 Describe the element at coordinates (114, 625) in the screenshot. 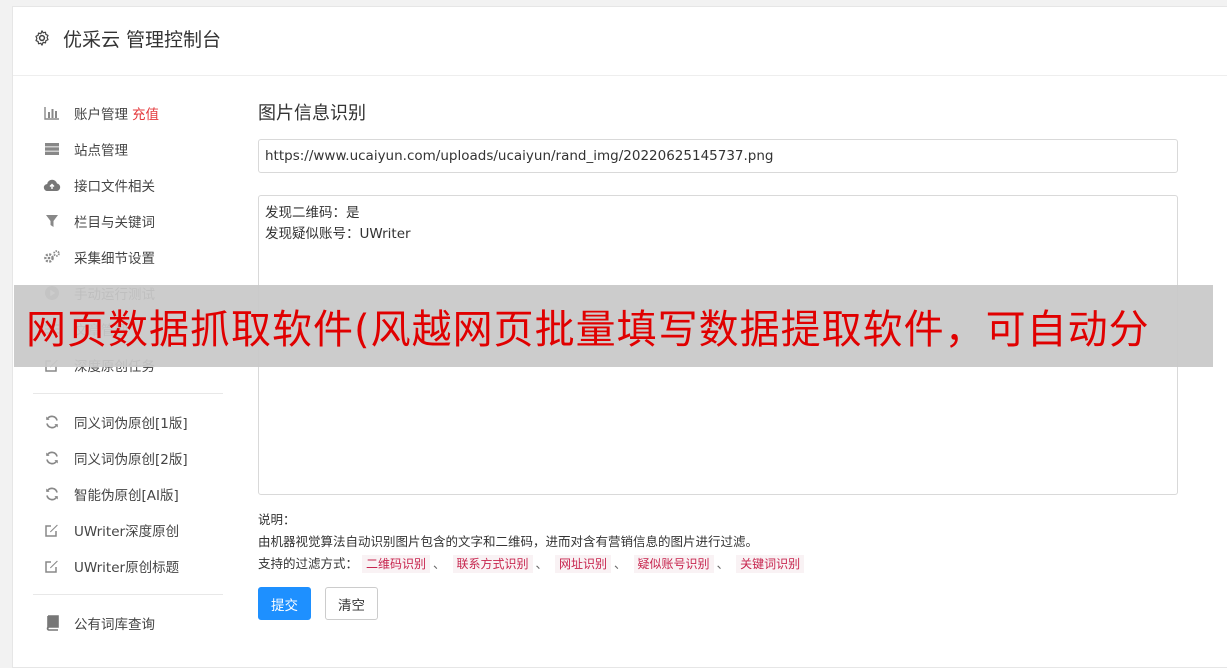

I see `sidebar-item-label: 公有词库查询` at that location.